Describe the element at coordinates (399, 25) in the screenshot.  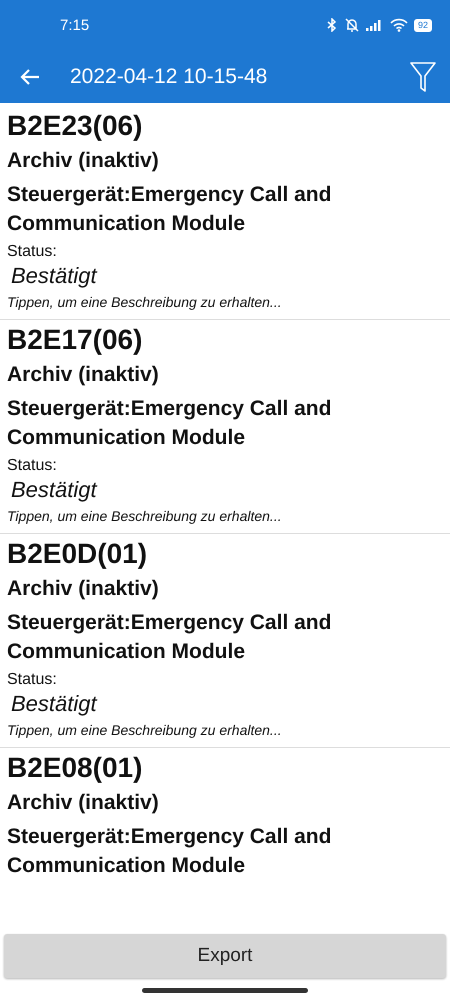
I see `wifi-icon` at that location.